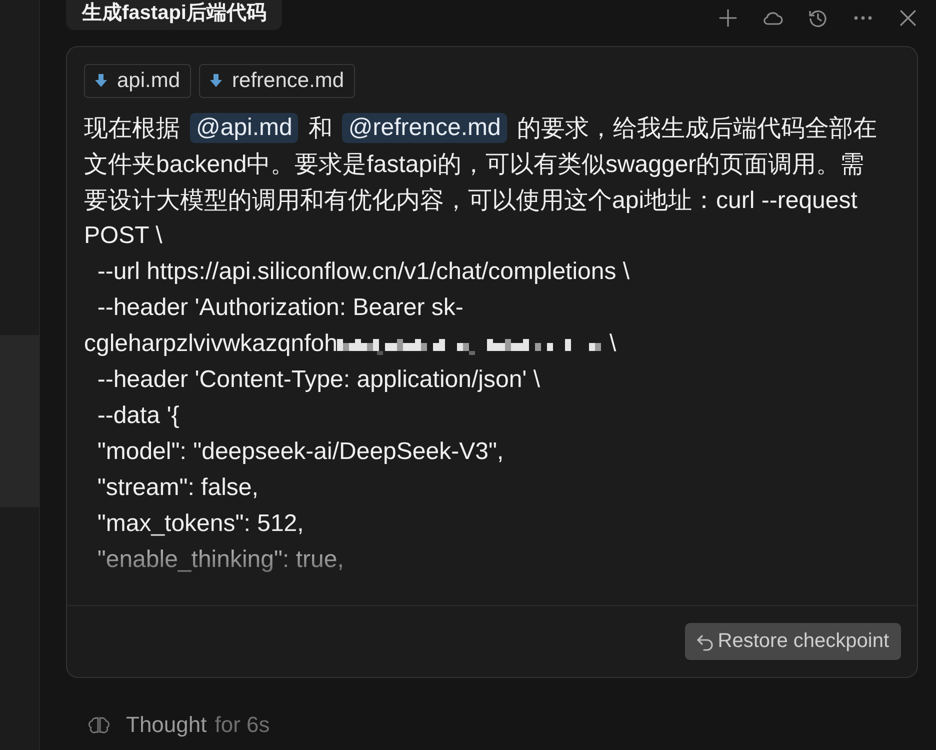 This screenshot has height=750, width=936. I want to click on prompt-text: --header 'Content-Type: application/json' \, so click(318, 380).